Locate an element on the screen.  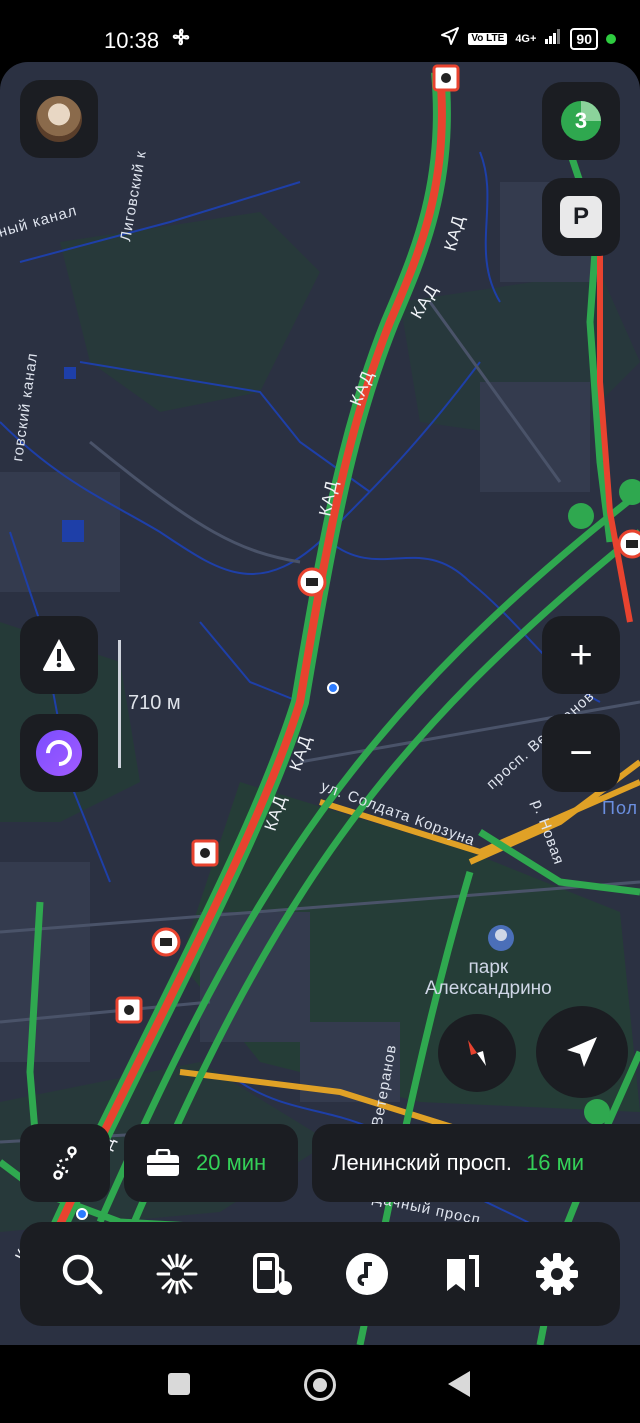
search-button is located at coordinates (82, 1274).